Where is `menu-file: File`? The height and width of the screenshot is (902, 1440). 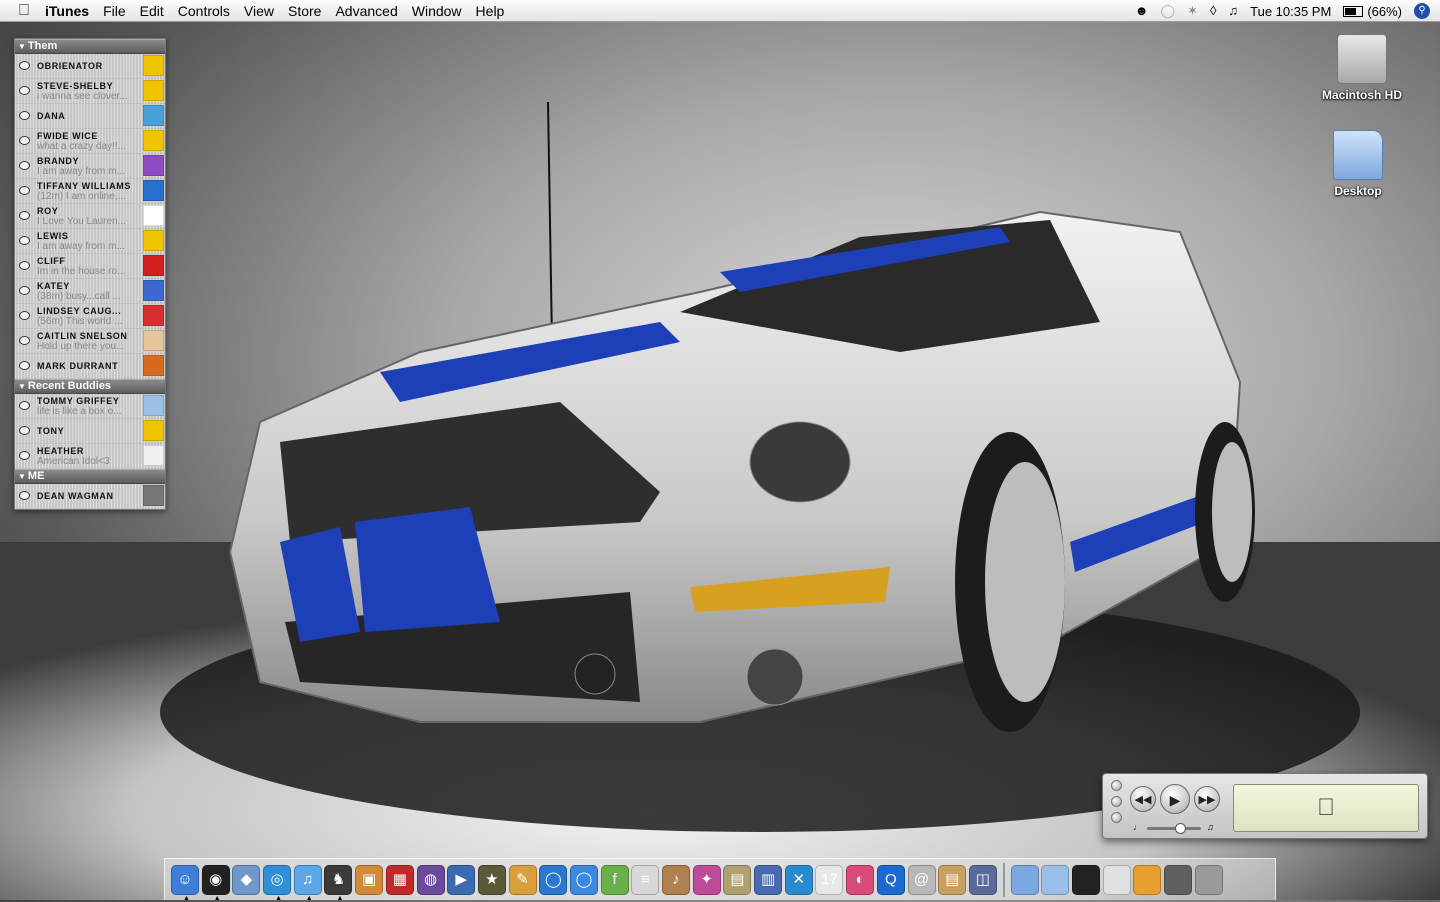
menu-file: File is located at coordinates (114, 11).